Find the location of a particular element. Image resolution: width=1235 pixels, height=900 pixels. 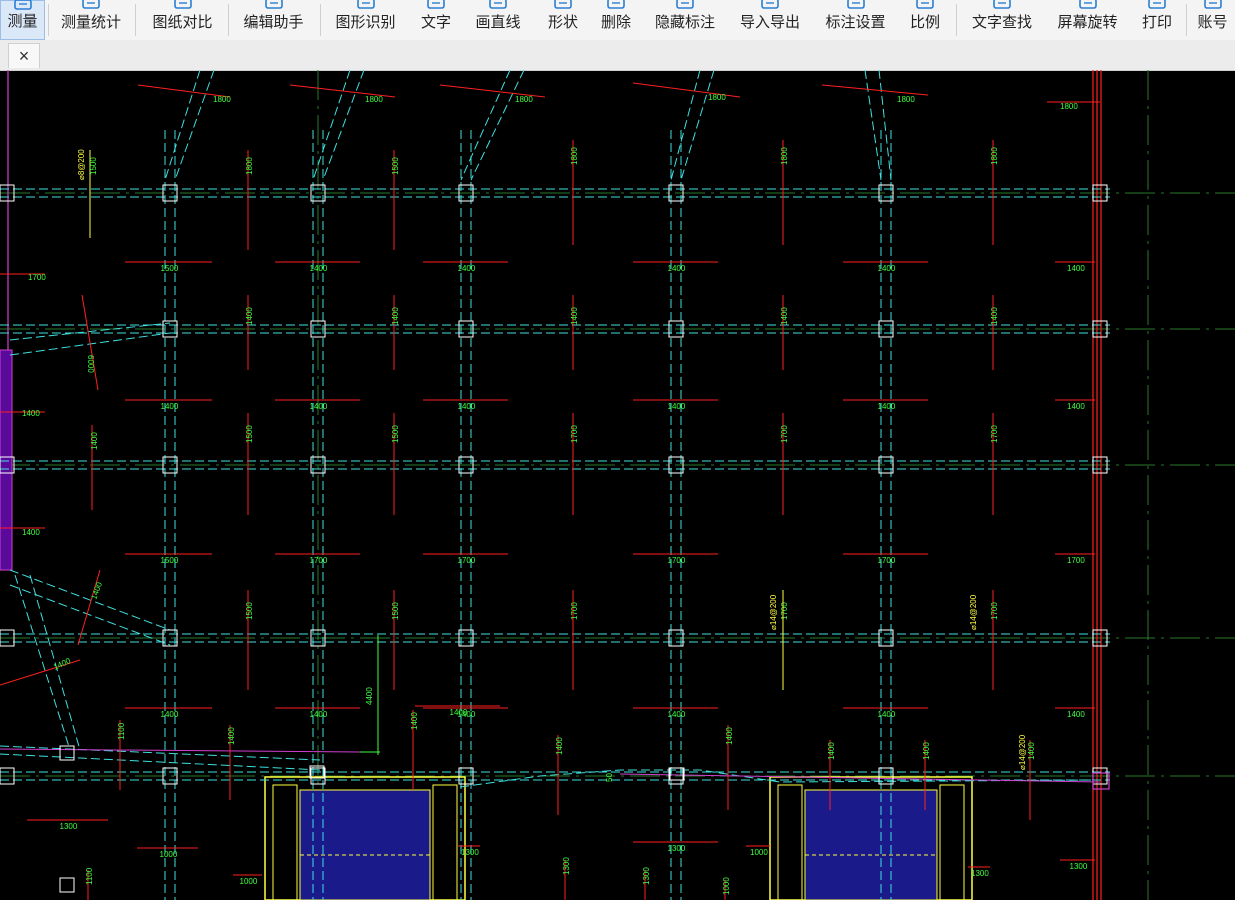

toolbar-label: 账号 is located at coordinates (1212, 22).